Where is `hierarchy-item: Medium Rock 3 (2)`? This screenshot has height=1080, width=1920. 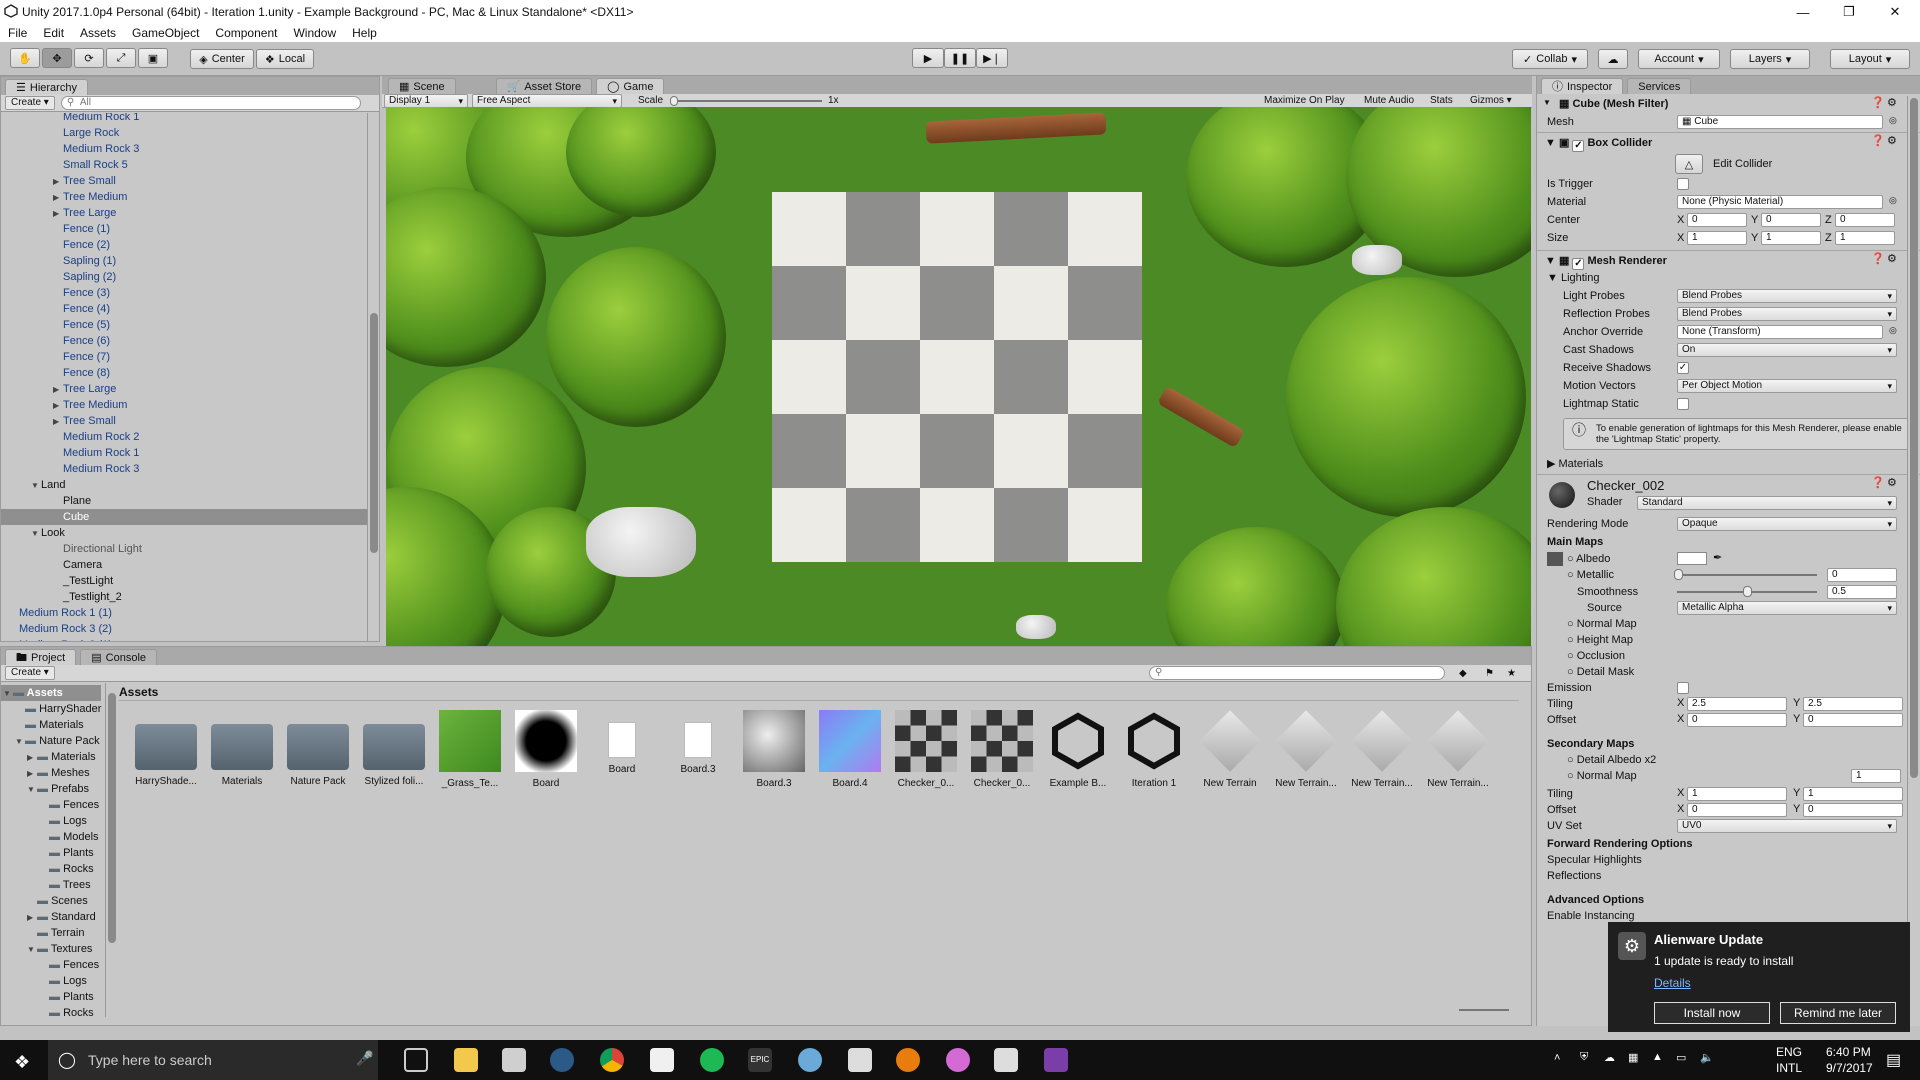
hierarchy-item: Medium Rock 3 (2) is located at coordinates (184, 629).